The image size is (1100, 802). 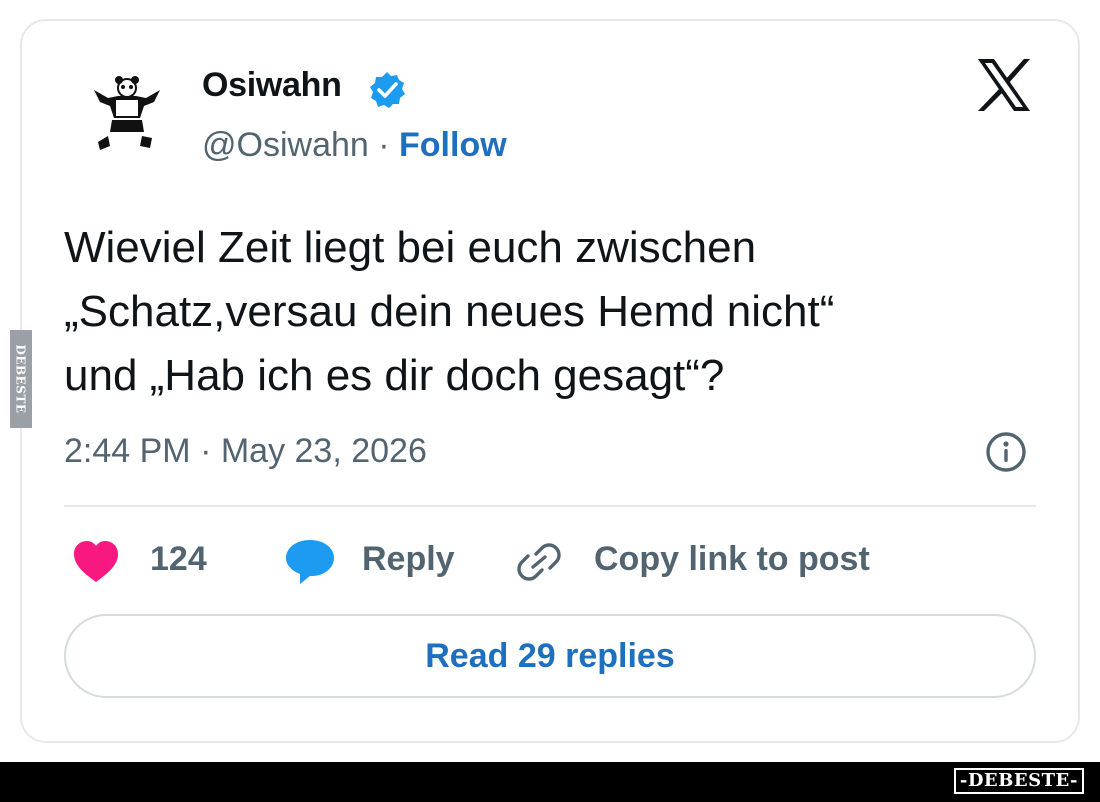 What do you see at coordinates (1006, 452) in the screenshot?
I see `info-icon` at bounding box center [1006, 452].